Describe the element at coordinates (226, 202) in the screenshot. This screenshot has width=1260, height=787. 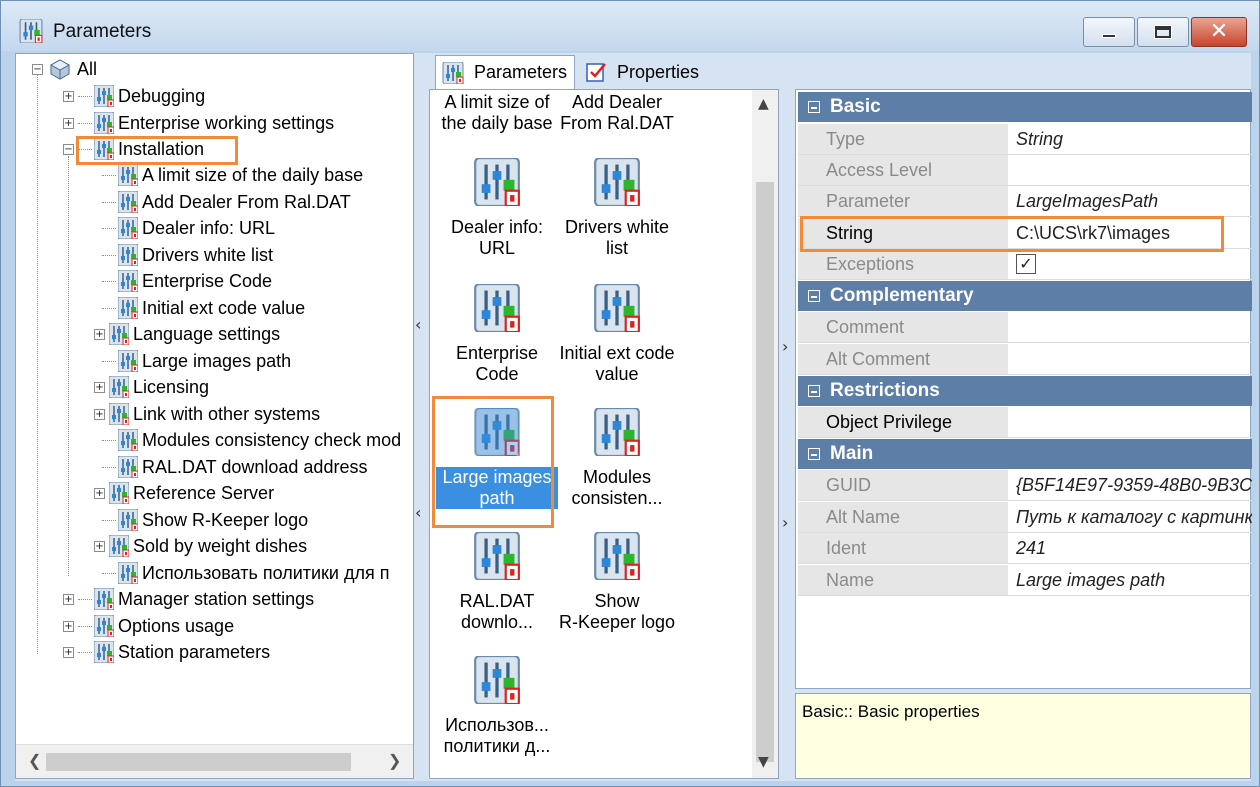
I see `tree-item-parameter: Add Dealer From Ral.DAT` at that location.